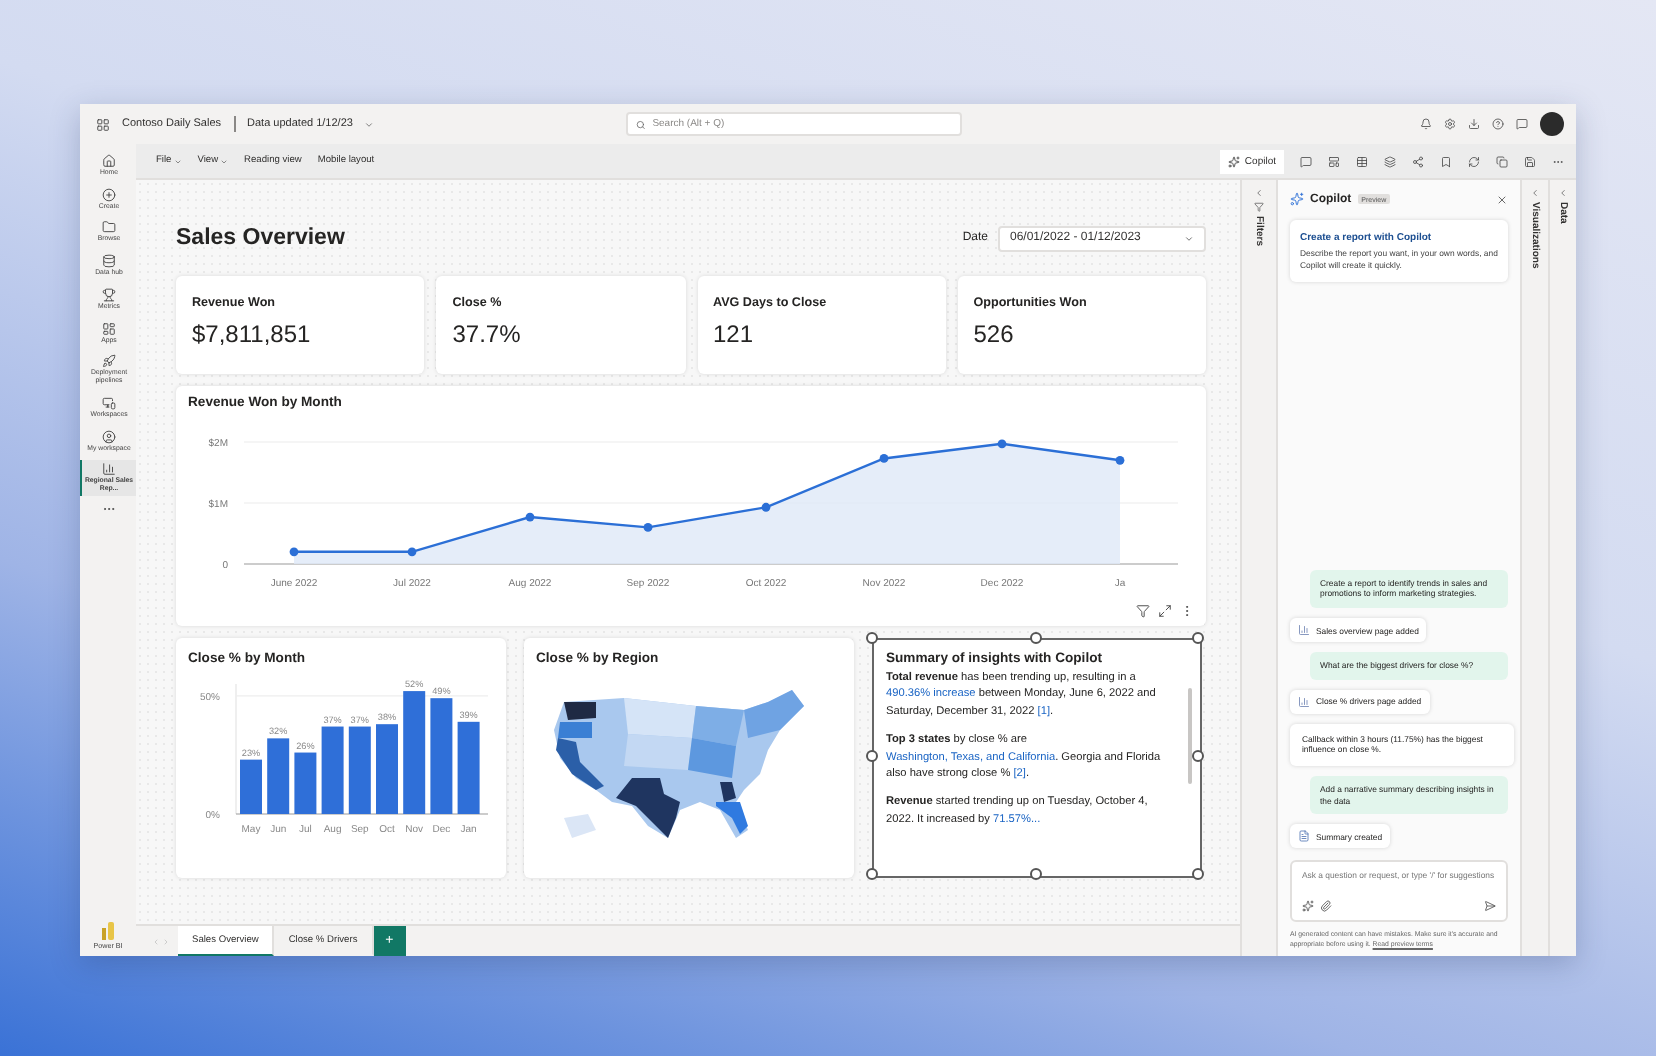 This screenshot has width=1656, height=1056. Describe the element at coordinates (1426, 124) in the screenshot. I see `bell-icon` at that location.